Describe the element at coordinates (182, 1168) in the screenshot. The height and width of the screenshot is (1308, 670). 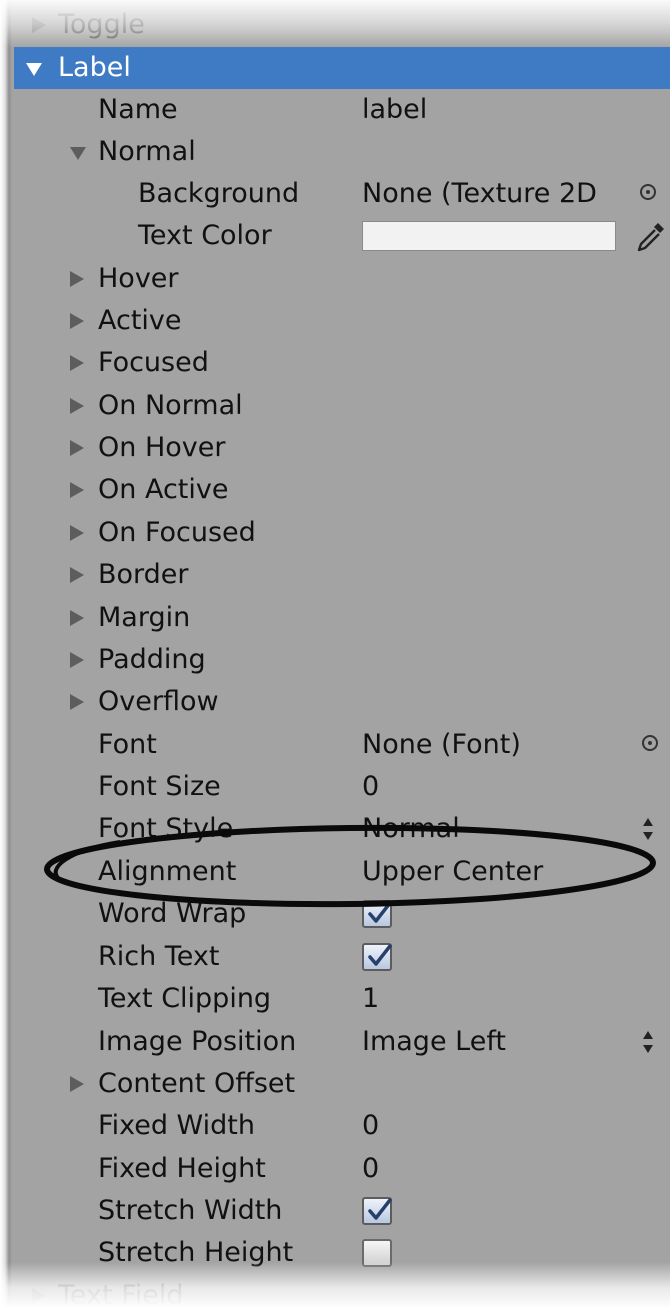
I see `fixed-height-label: Fixed Height` at that location.